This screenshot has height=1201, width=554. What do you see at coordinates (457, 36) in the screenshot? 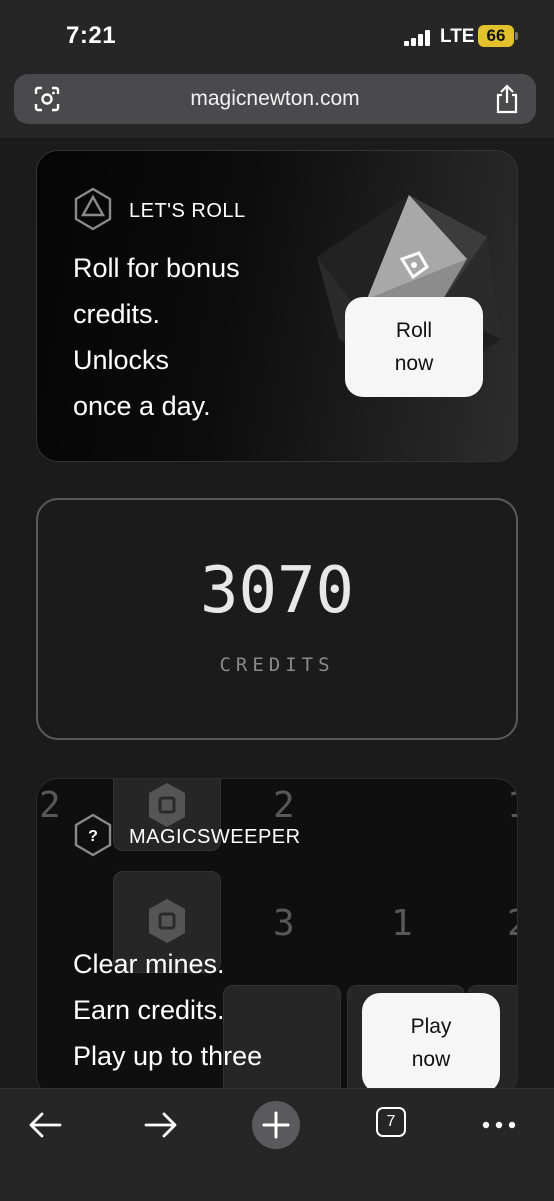
I see `network-type: LTE` at bounding box center [457, 36].